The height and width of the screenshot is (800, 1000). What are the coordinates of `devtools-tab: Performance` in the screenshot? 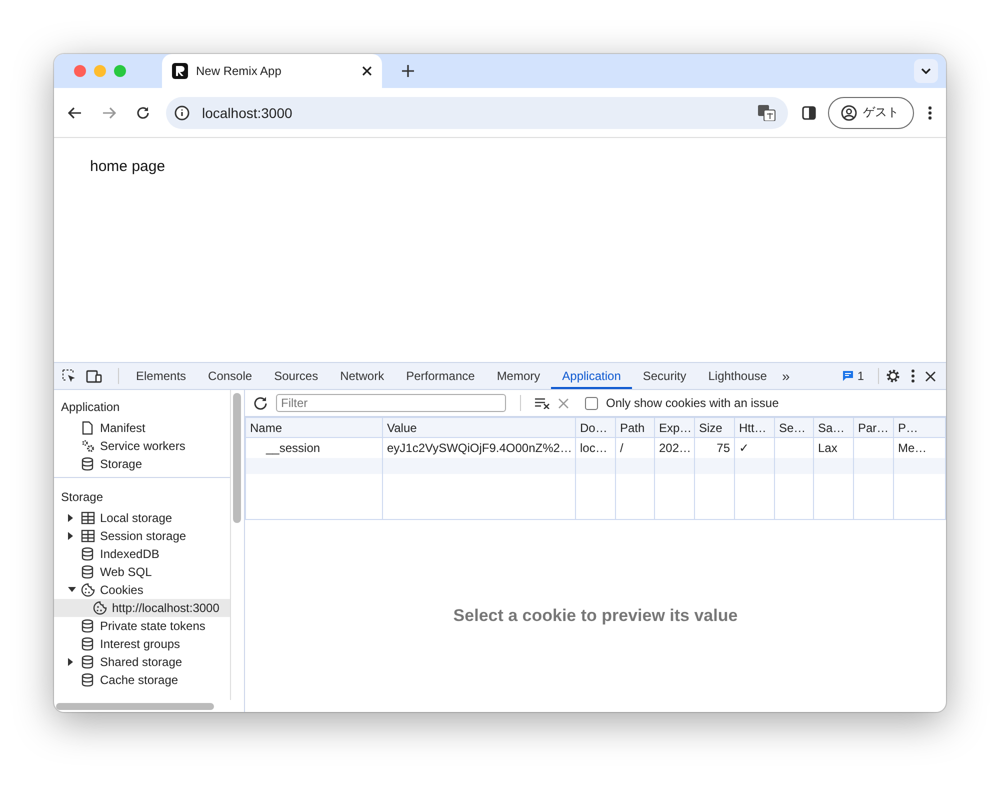 It's located at (440, 376).